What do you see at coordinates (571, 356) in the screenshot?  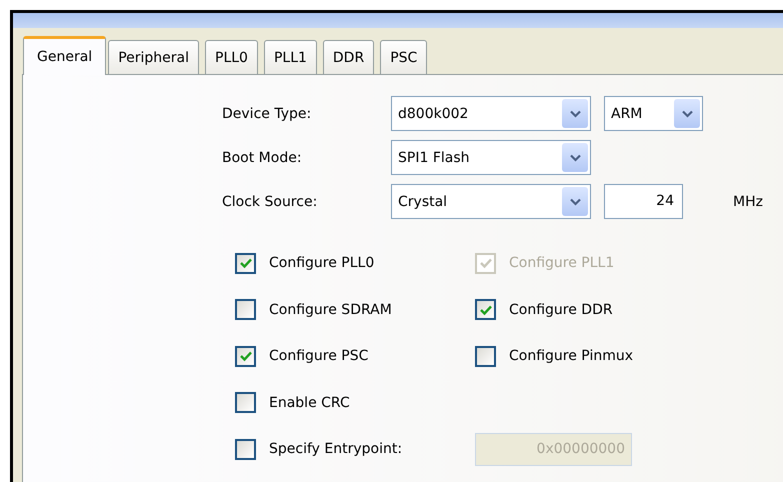 I see `checkbox-label: Configure Pinmux` at bounding box center [571, 356].